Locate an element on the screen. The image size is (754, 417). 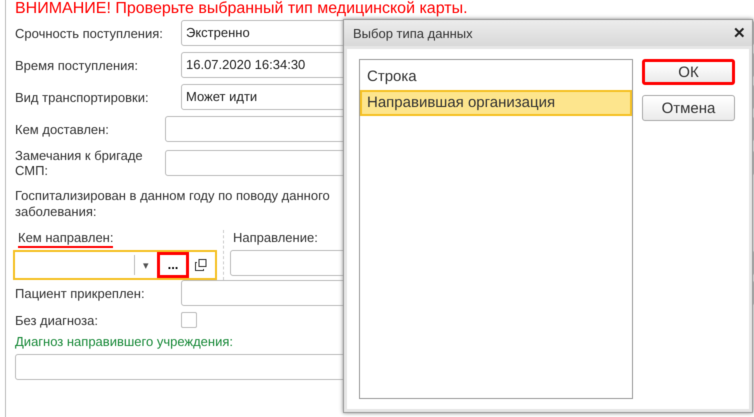
open-window-icon is located at coordinates (201, 265).